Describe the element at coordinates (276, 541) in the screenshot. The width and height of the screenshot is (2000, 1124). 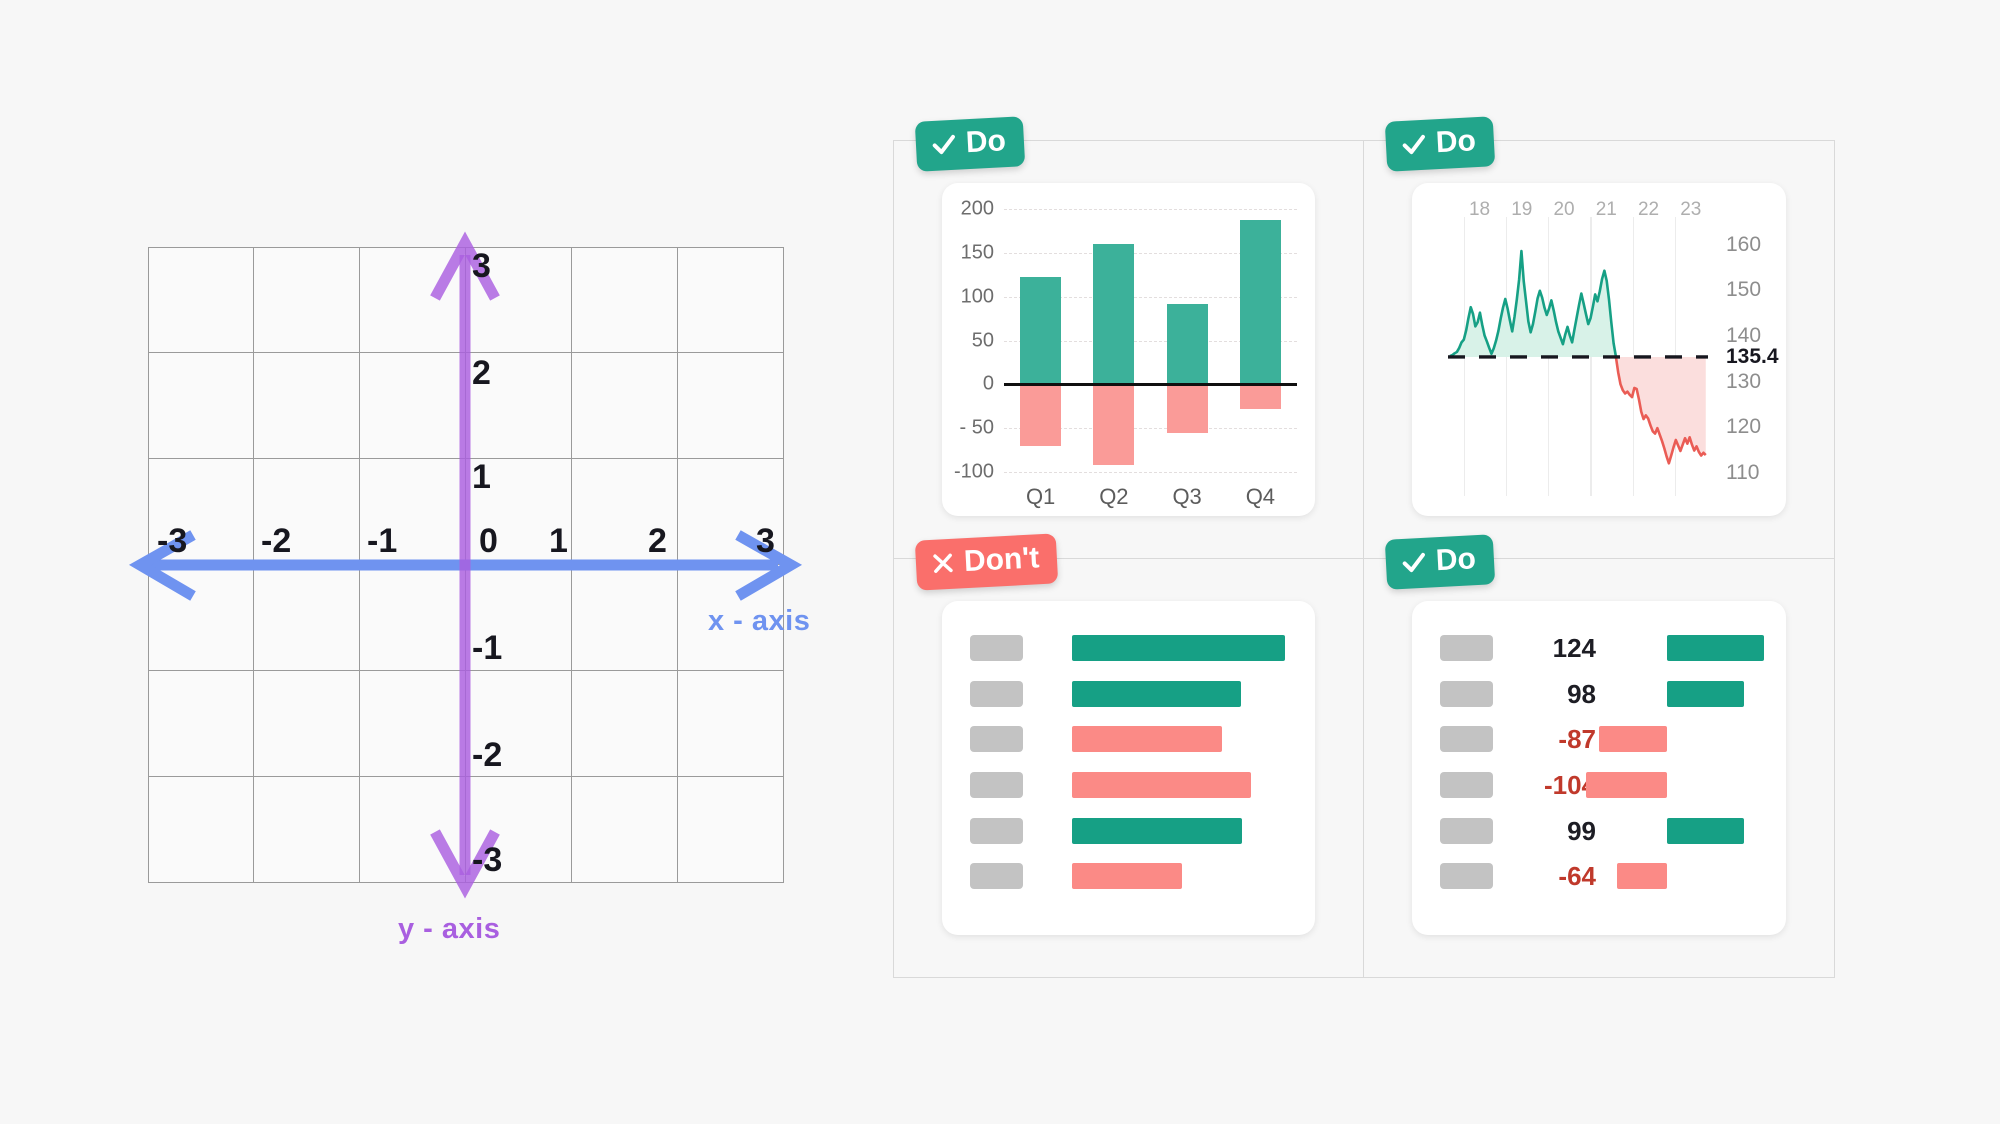
I see `x-tick-neg2: -2` at that location.